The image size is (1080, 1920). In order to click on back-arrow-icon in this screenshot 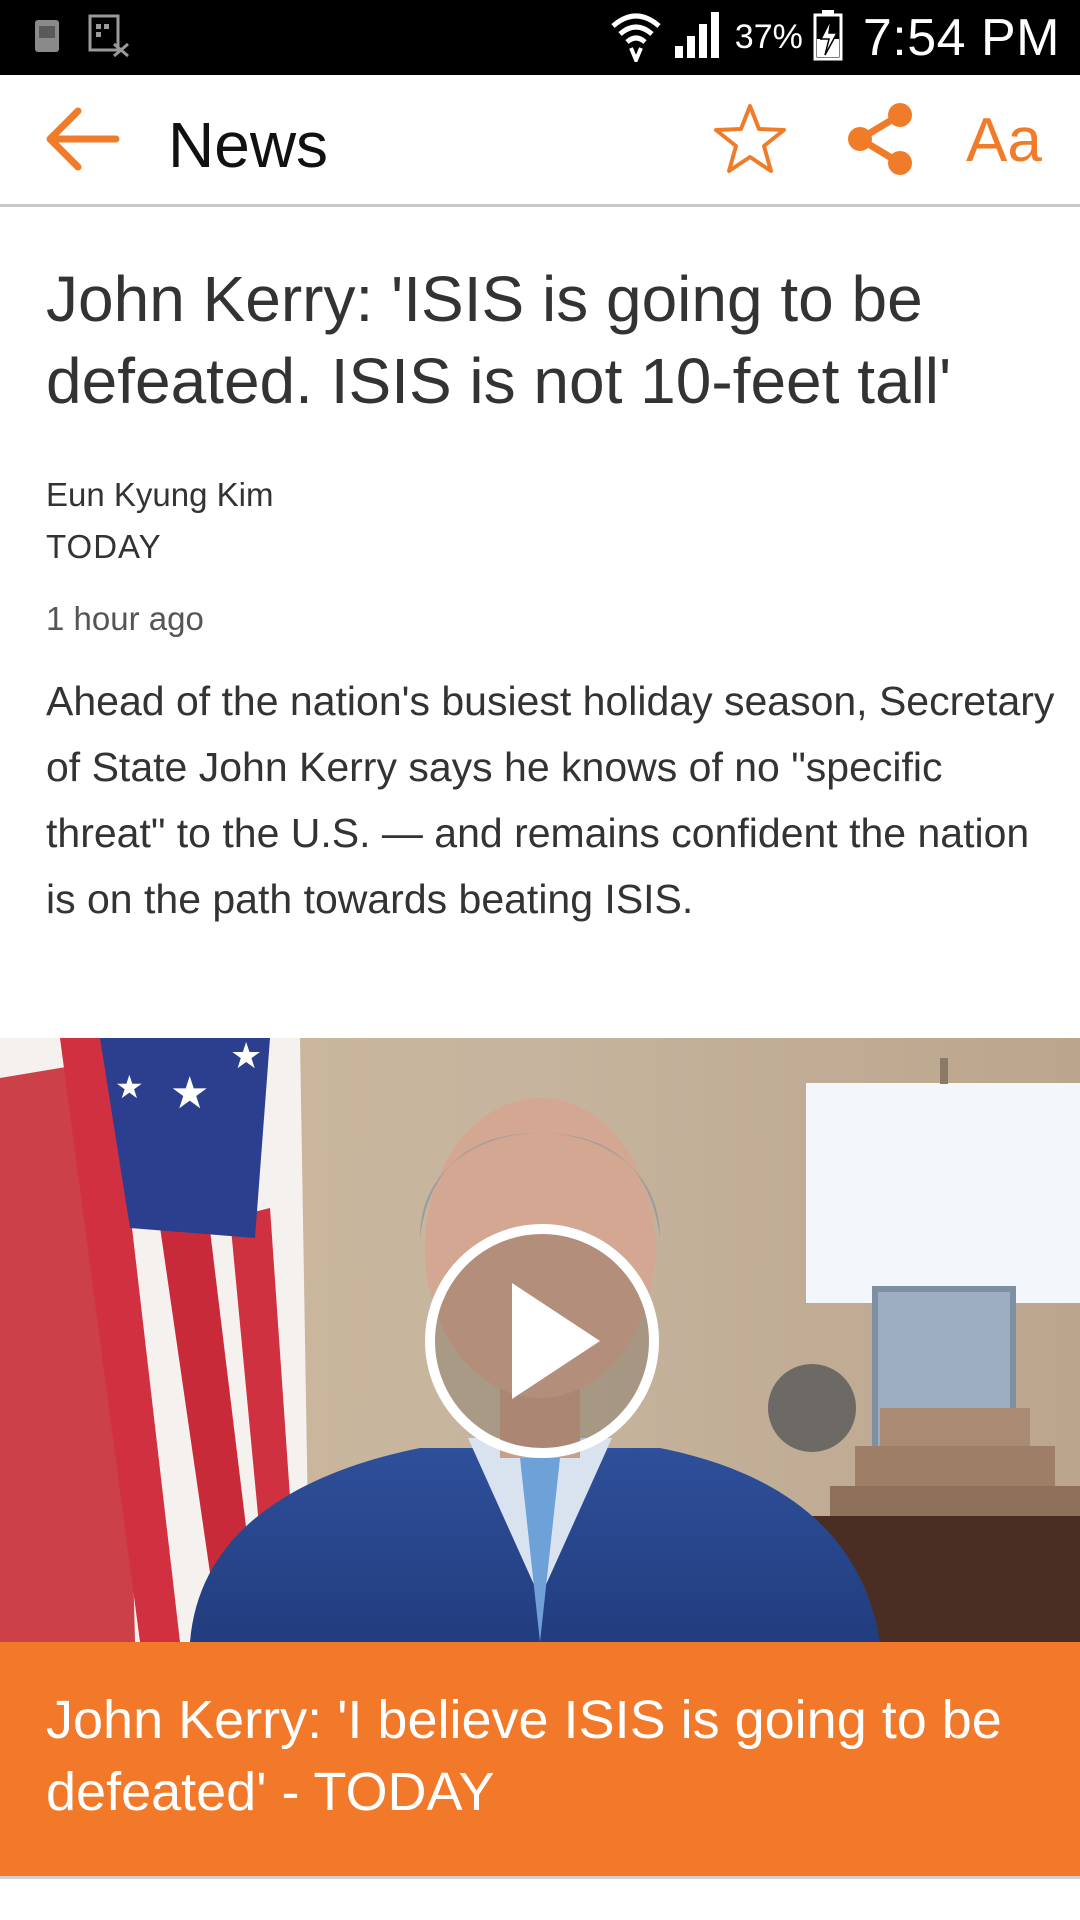, I will do `click(82, 141)`.